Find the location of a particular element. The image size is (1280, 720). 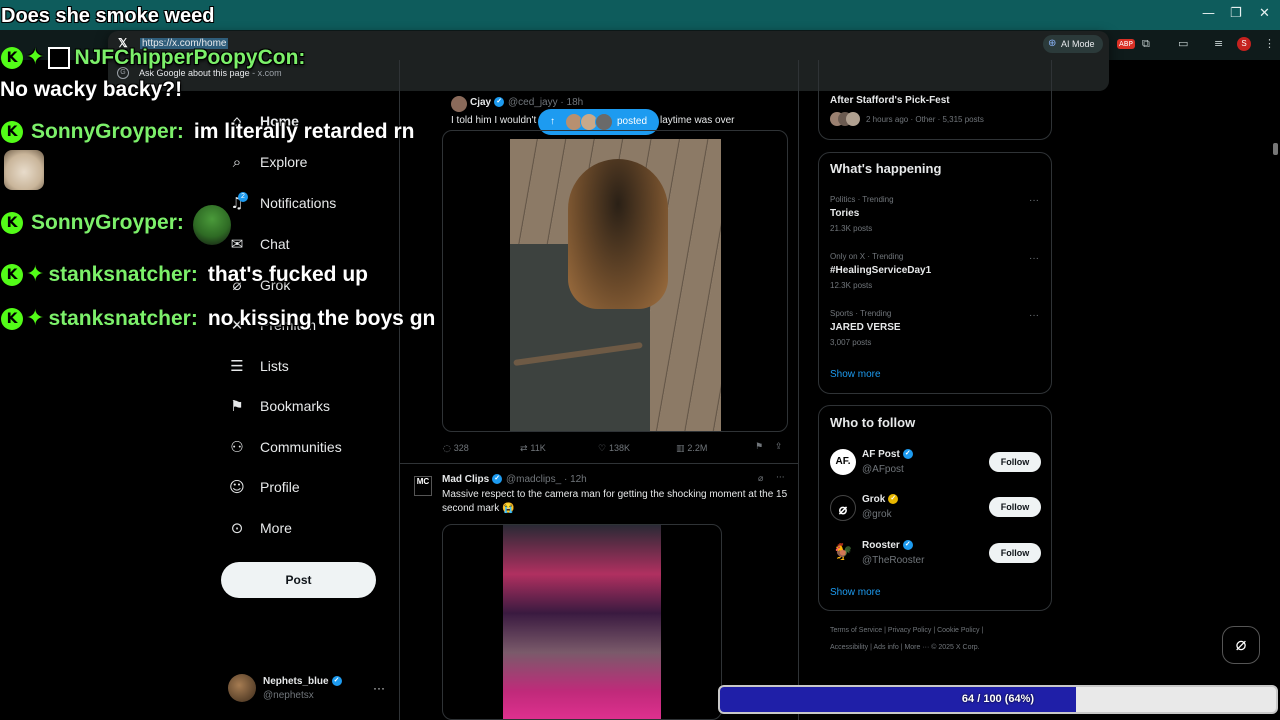

account-menu-icon: ··· is located at coordinates (379, 688).